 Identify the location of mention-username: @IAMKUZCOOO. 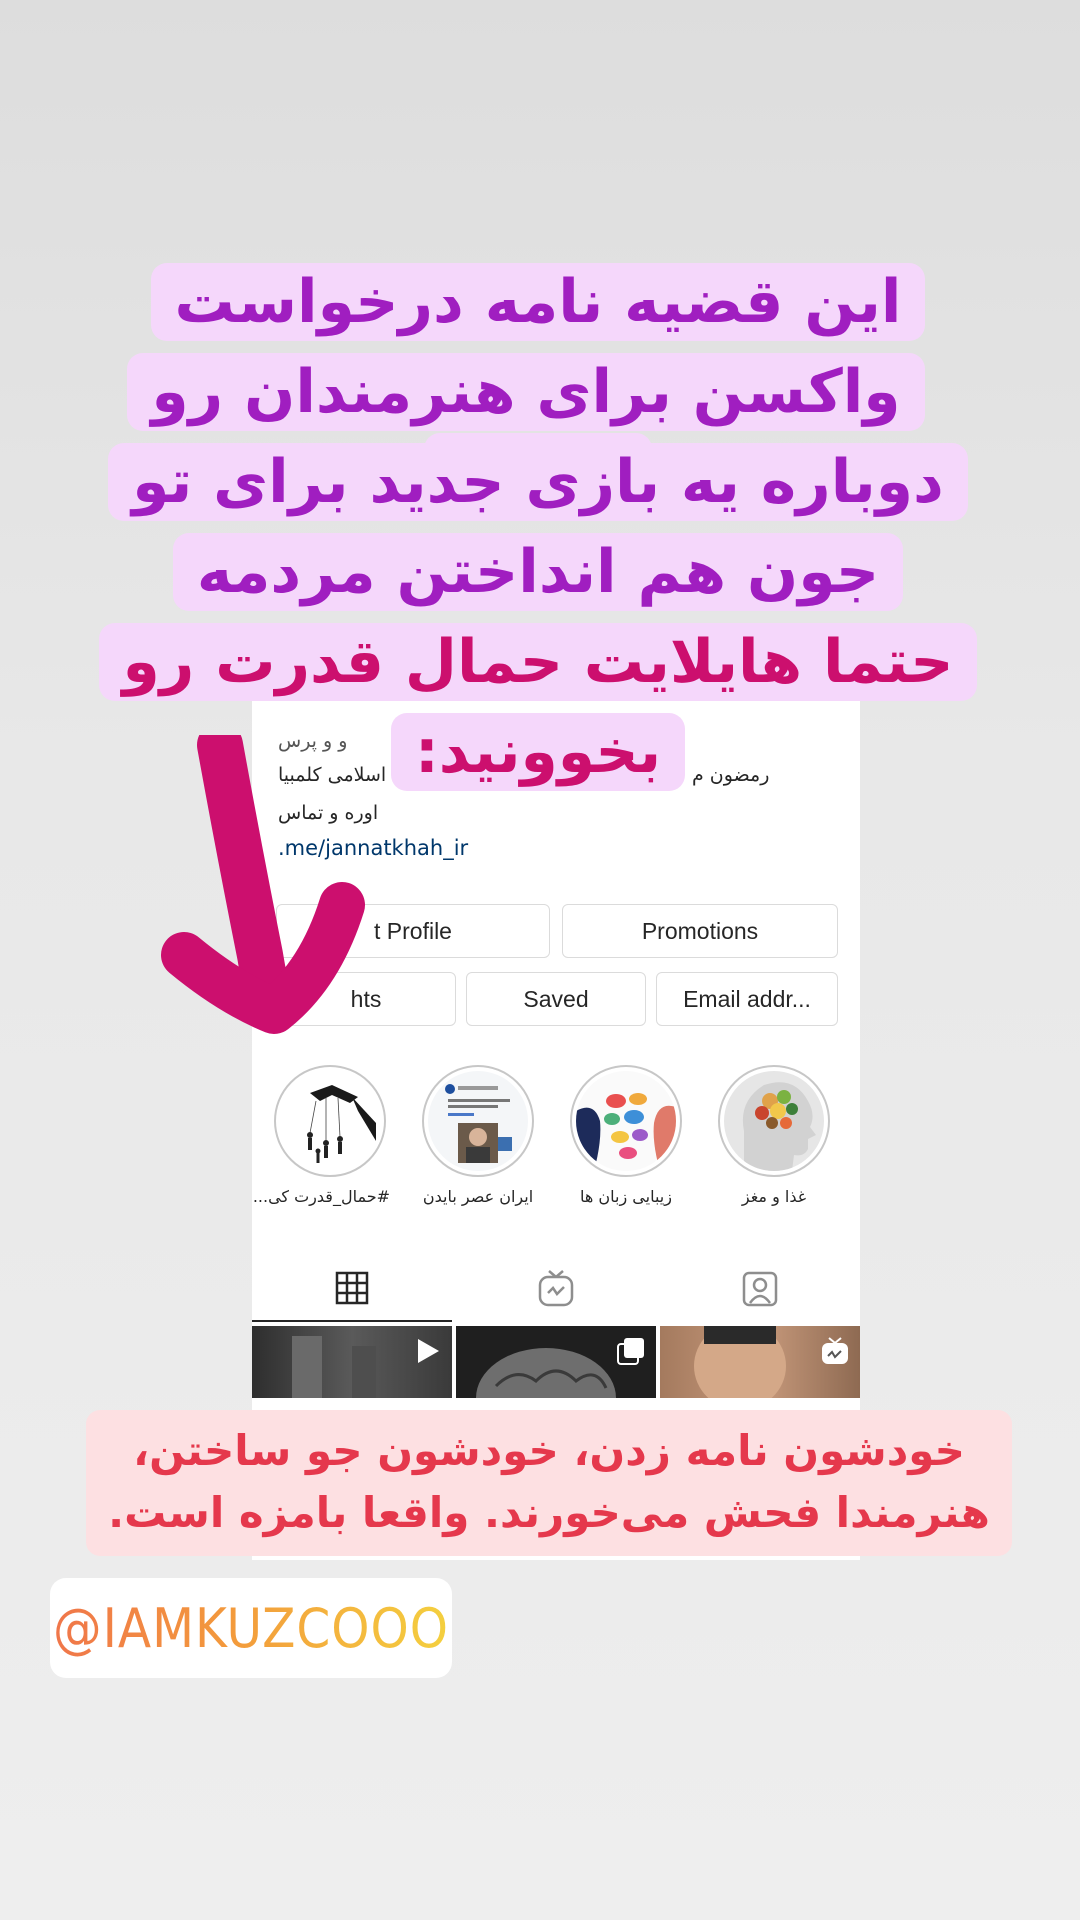
(251, 1628).